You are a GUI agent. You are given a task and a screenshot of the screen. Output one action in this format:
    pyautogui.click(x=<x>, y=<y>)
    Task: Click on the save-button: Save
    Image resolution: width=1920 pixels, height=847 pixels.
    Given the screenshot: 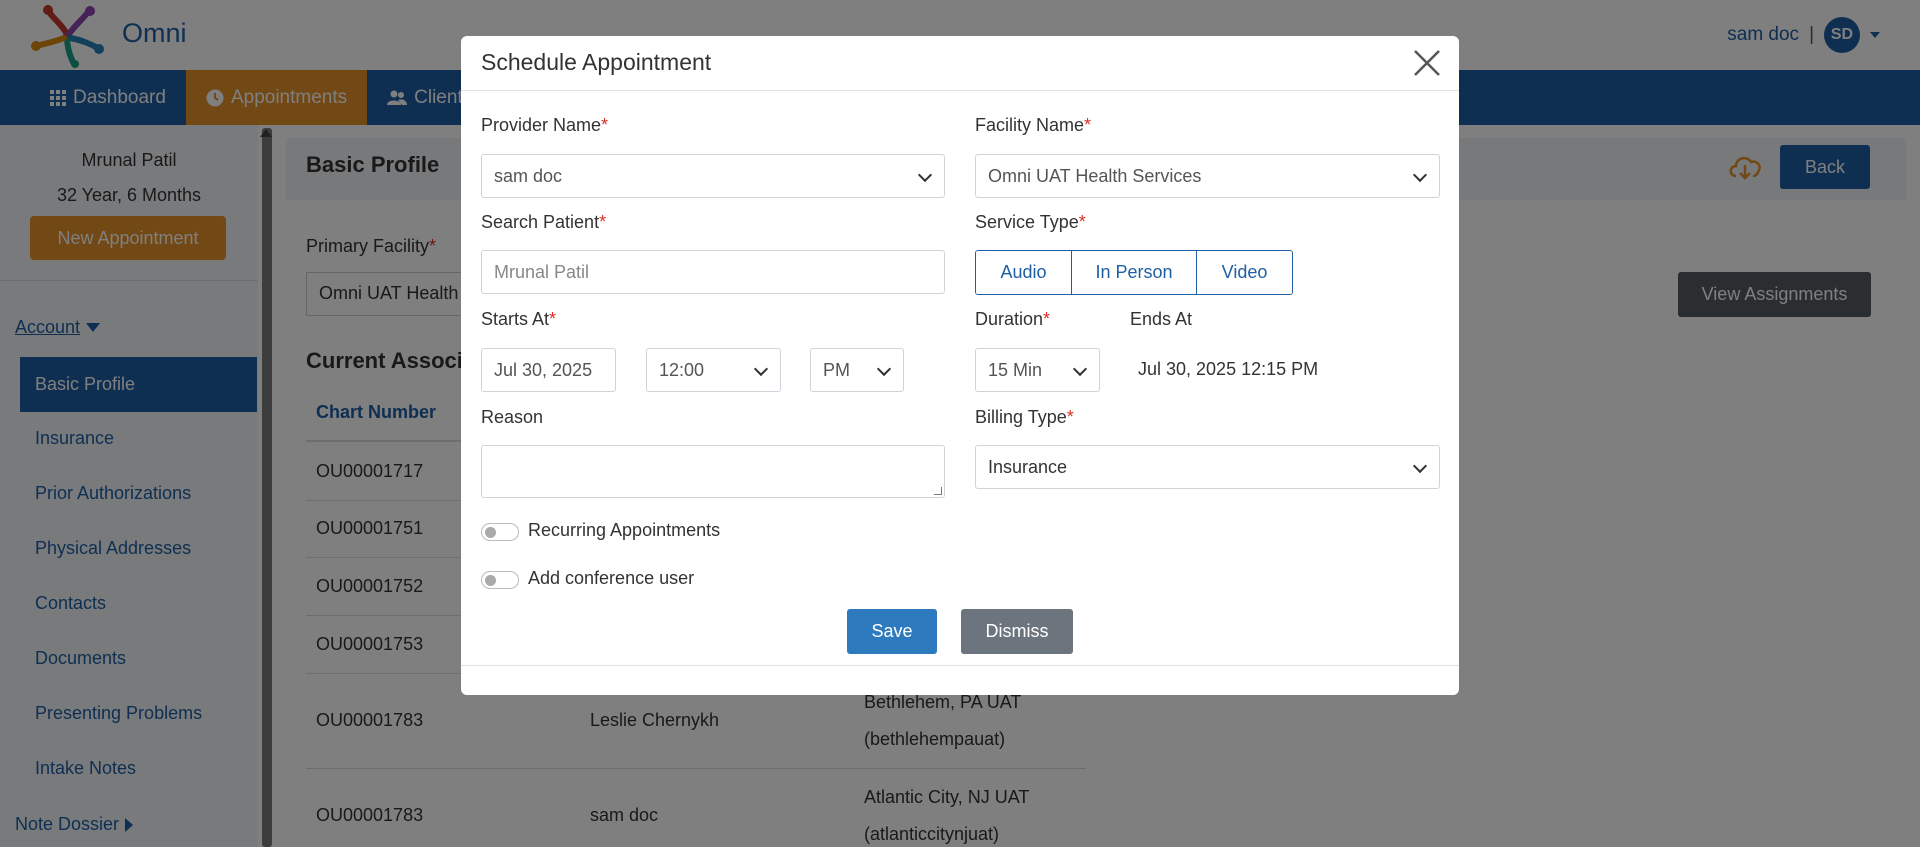 What is the action you would take?
    pyautogui.click(x=892, y=631)
    